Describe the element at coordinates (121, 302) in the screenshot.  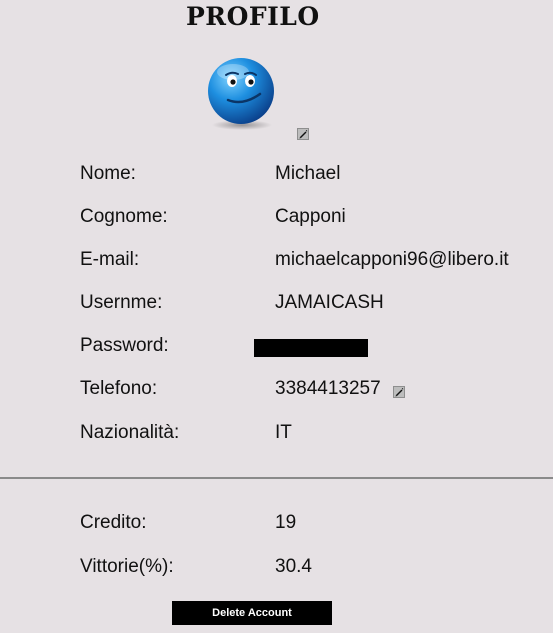
I see `username-label: Usernme:` at that location.